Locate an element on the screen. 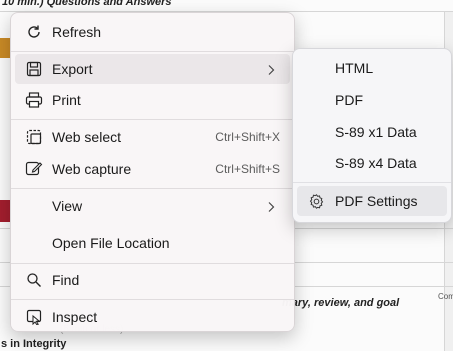  menu-item-label: Print is located at coordinates (66, 100).